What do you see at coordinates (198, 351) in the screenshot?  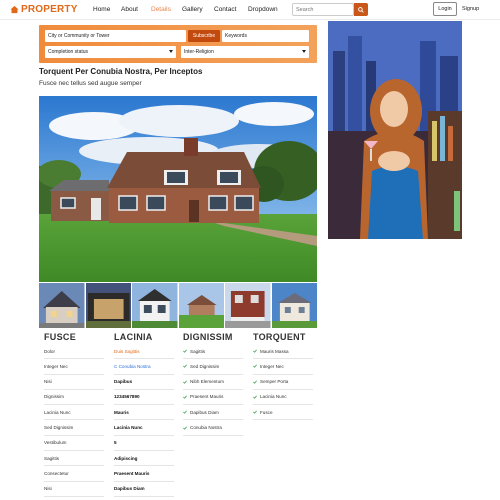 I see `list-item-label: Sagittis` at bounding box center [198, 351].